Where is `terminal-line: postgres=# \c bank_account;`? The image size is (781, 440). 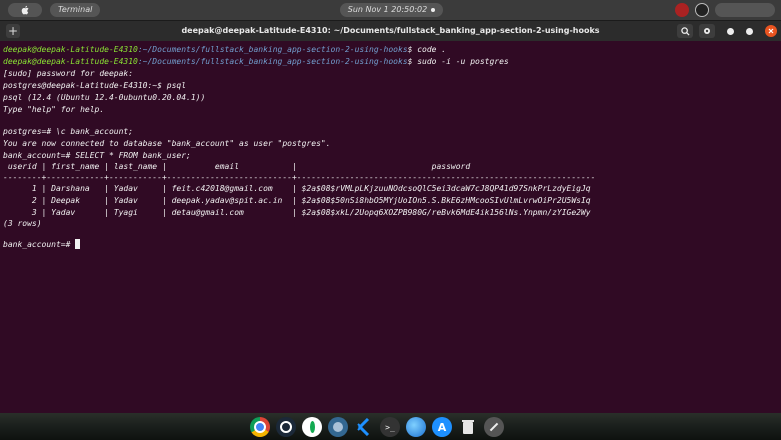 terminal-line: postgres=# \c bank_account; is located at coordinates (68, 131).